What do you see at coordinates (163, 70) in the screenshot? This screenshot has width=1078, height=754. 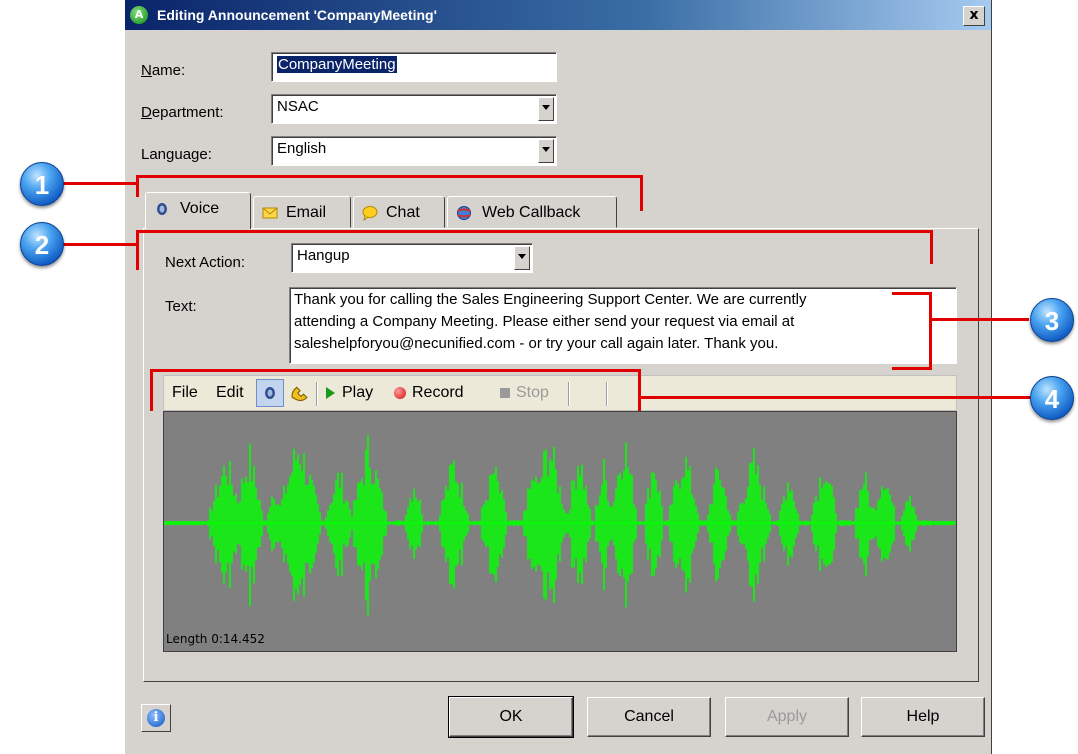 I see `name-label: Name:` at bounding box center [163, 70].